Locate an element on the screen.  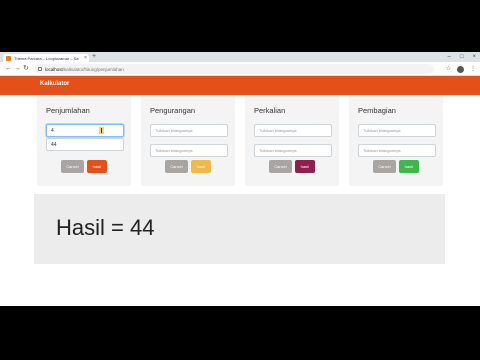
input-value: 4 is located at coordinates (52, 130).